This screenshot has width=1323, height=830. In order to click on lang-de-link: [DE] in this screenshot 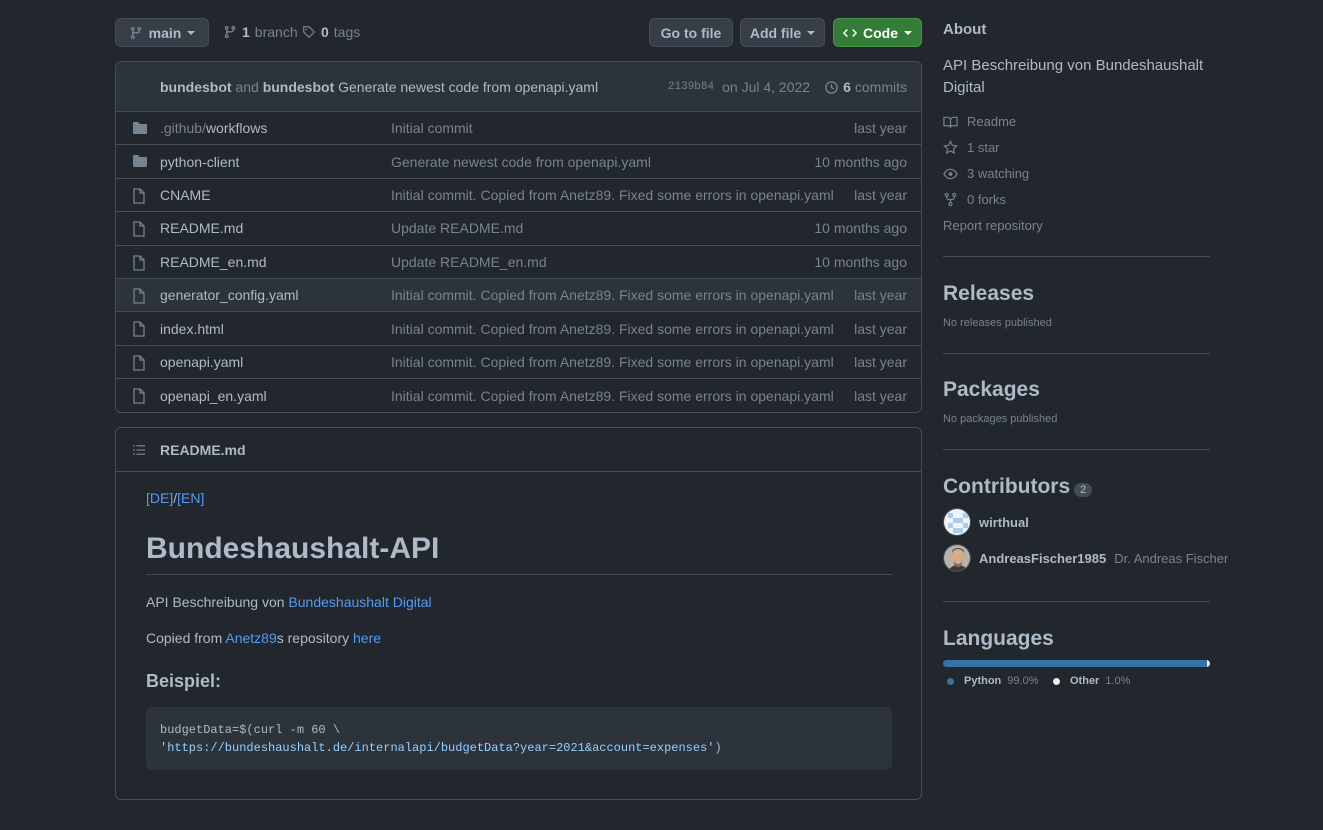, I will do `click(159, 498)`.